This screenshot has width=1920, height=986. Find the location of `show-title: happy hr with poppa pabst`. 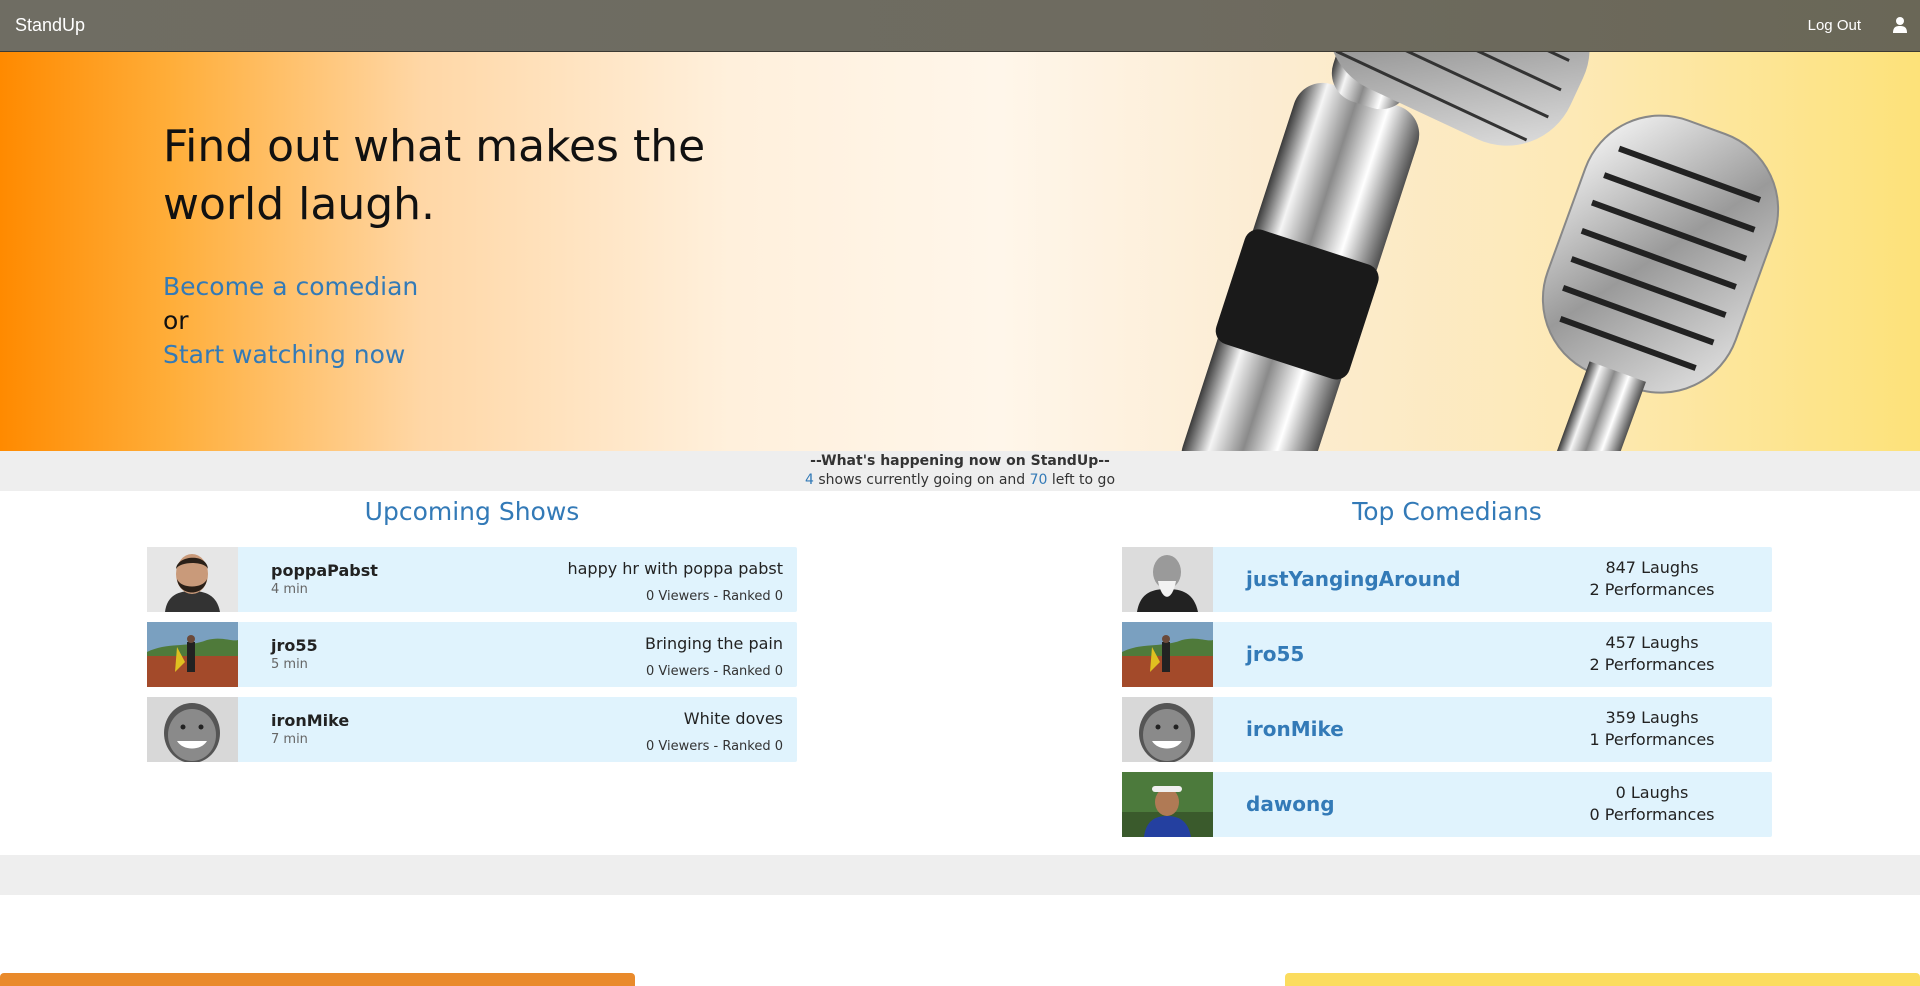

show-title: happy hr with poppa pabst is located at coordinates (675, 568).